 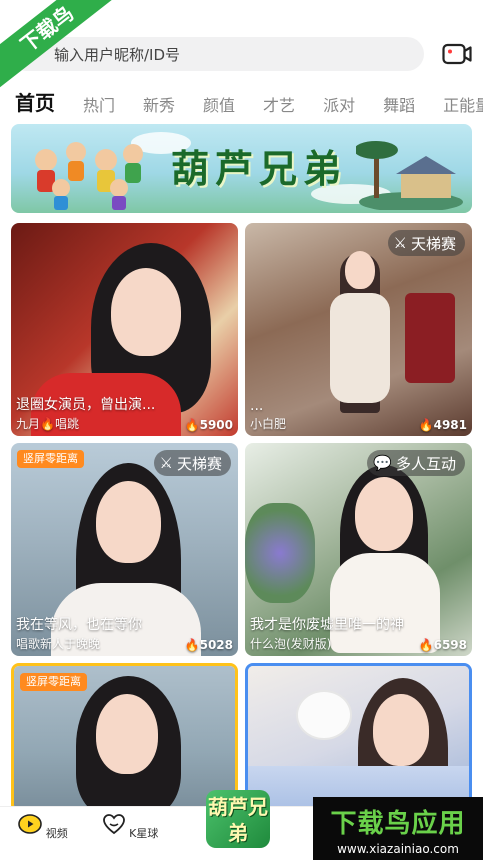 I want to click on flower-decoration, so click(x=280, y=553).